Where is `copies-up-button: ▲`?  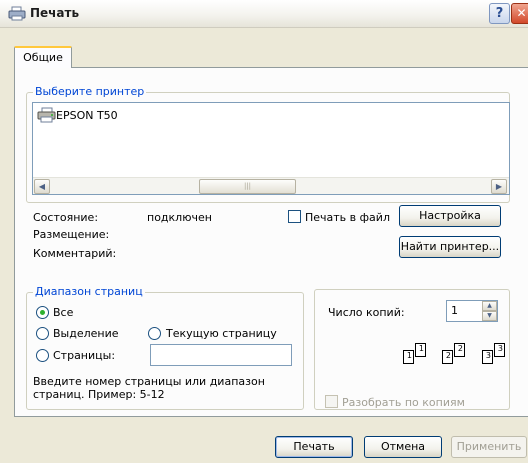
copies-up-button: ▲ is located at coordinates (489, 306).